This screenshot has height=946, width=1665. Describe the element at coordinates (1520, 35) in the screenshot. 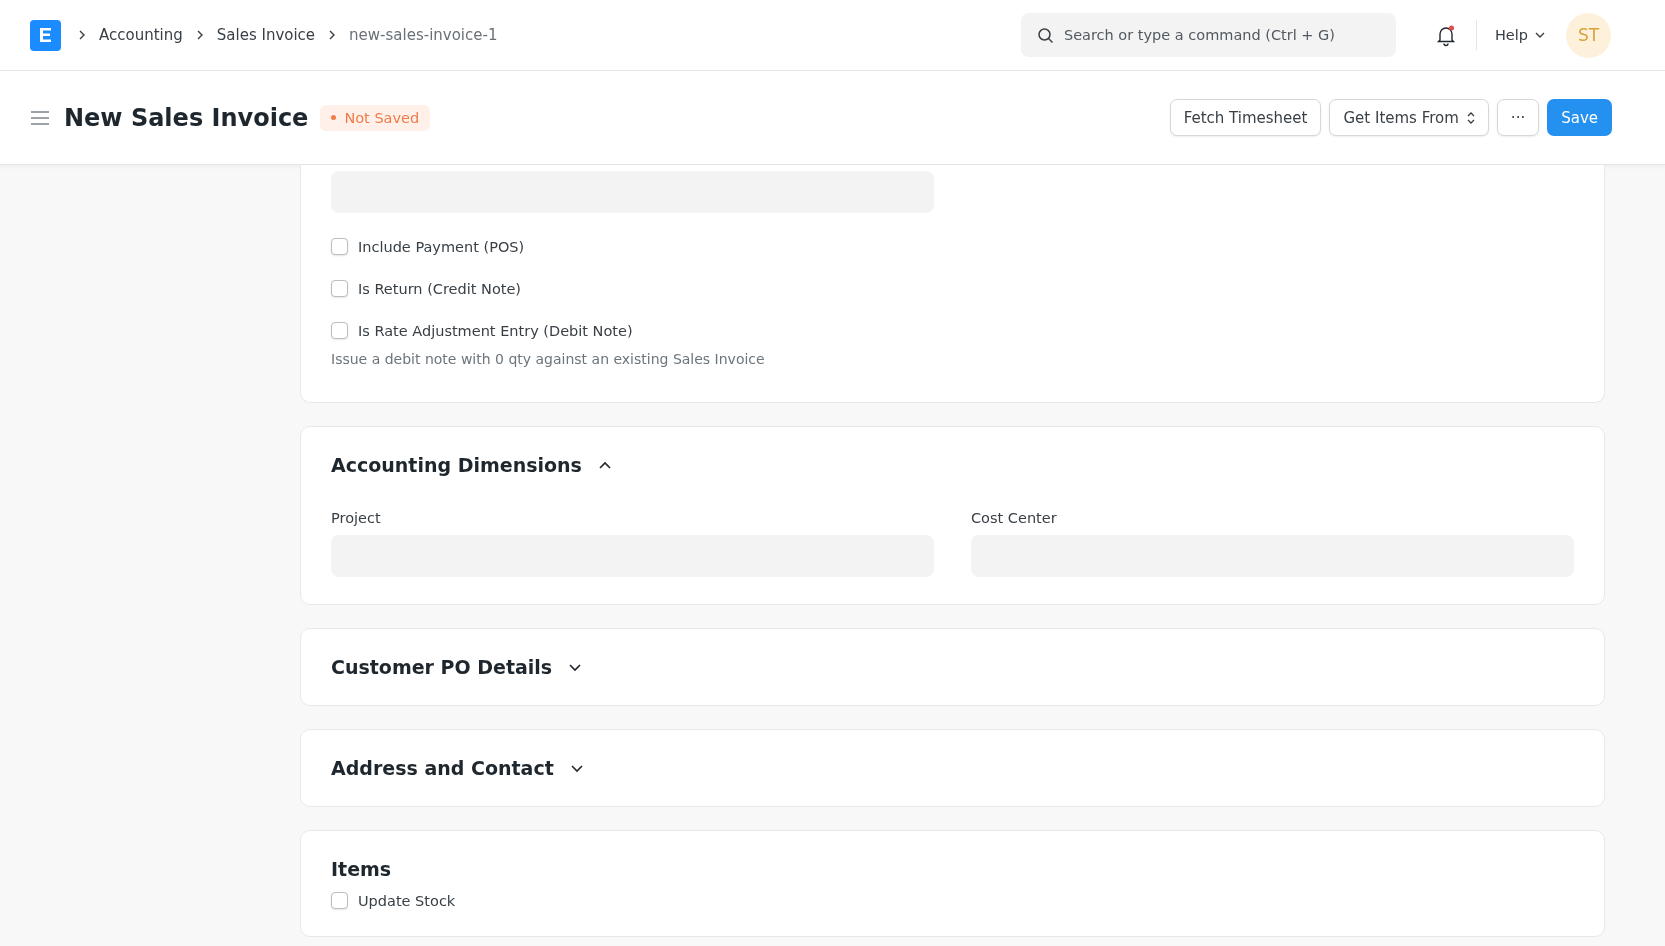

I see `help-menu: Help` at that location.